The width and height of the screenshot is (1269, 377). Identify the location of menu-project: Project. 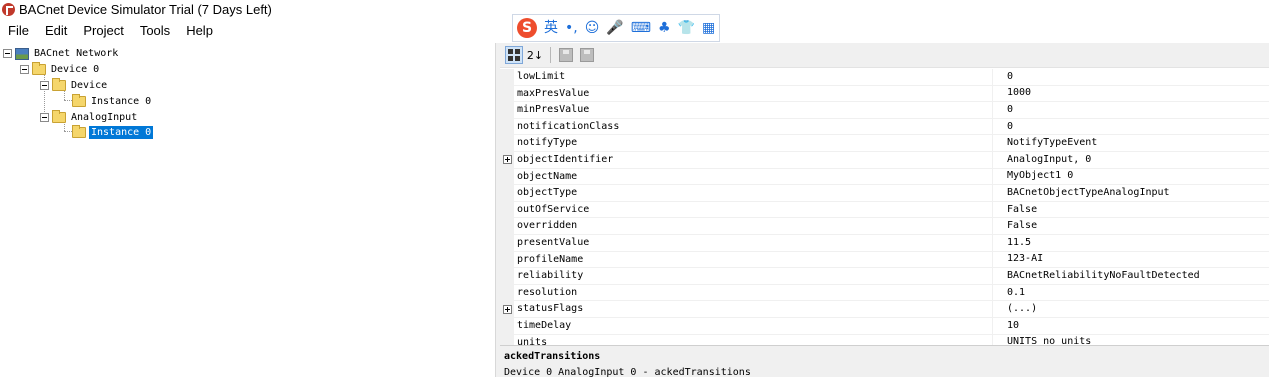
(103, 31).